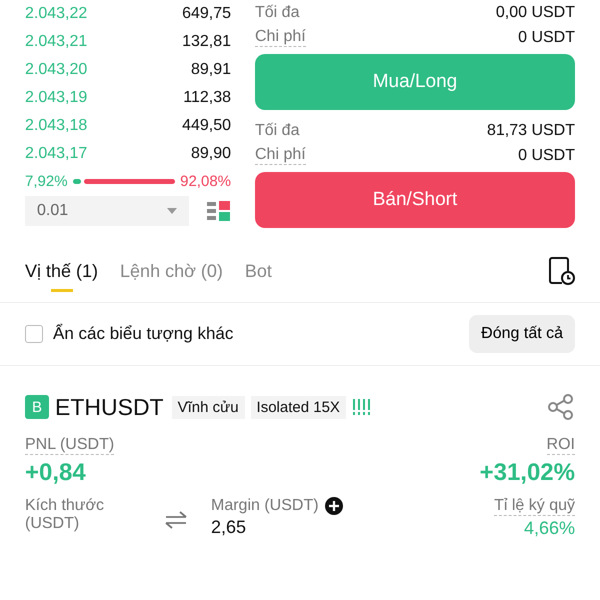 This screenshot has height=600, width=600. What do you see at coordinates (522, 334) in the screenshot?
I see `close-all-button: Đóng tất cả` at bounding box center [522, 334].